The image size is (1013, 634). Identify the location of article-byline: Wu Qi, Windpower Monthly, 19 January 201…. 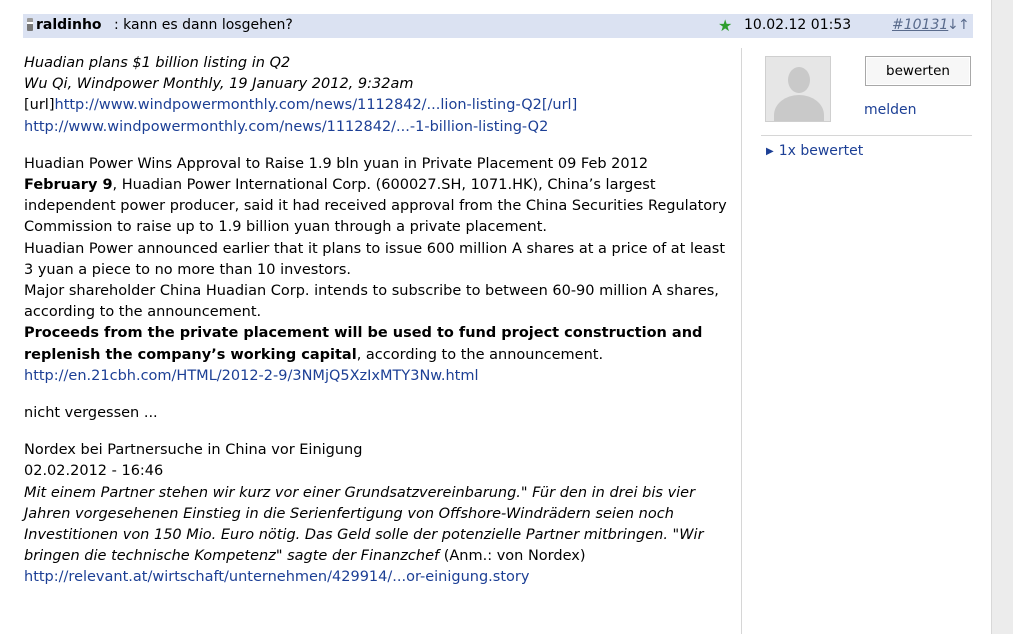
(219, 84).